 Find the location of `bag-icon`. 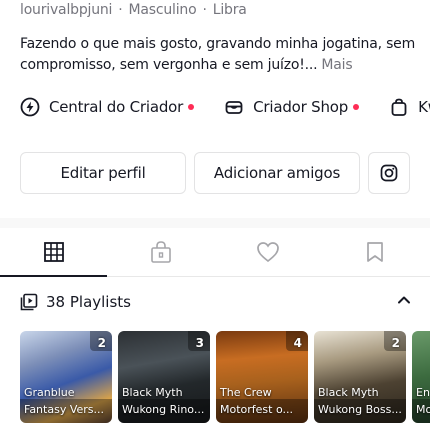

bag-icon is located at coordinates (399, 107).